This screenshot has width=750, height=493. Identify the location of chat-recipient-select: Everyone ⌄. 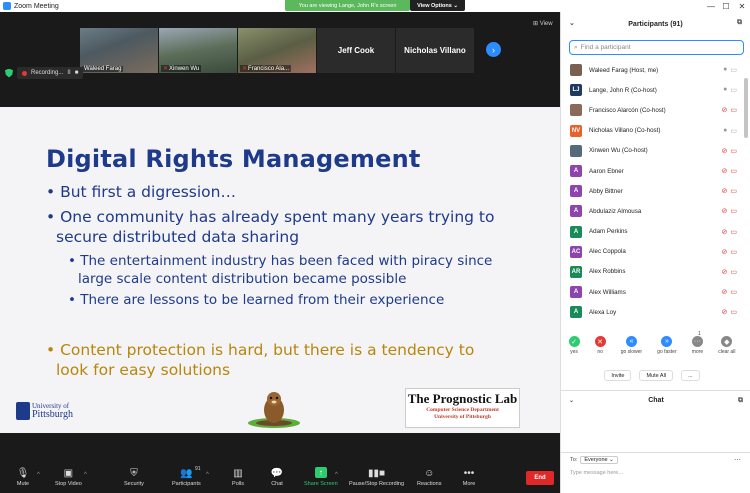
(599, 460).